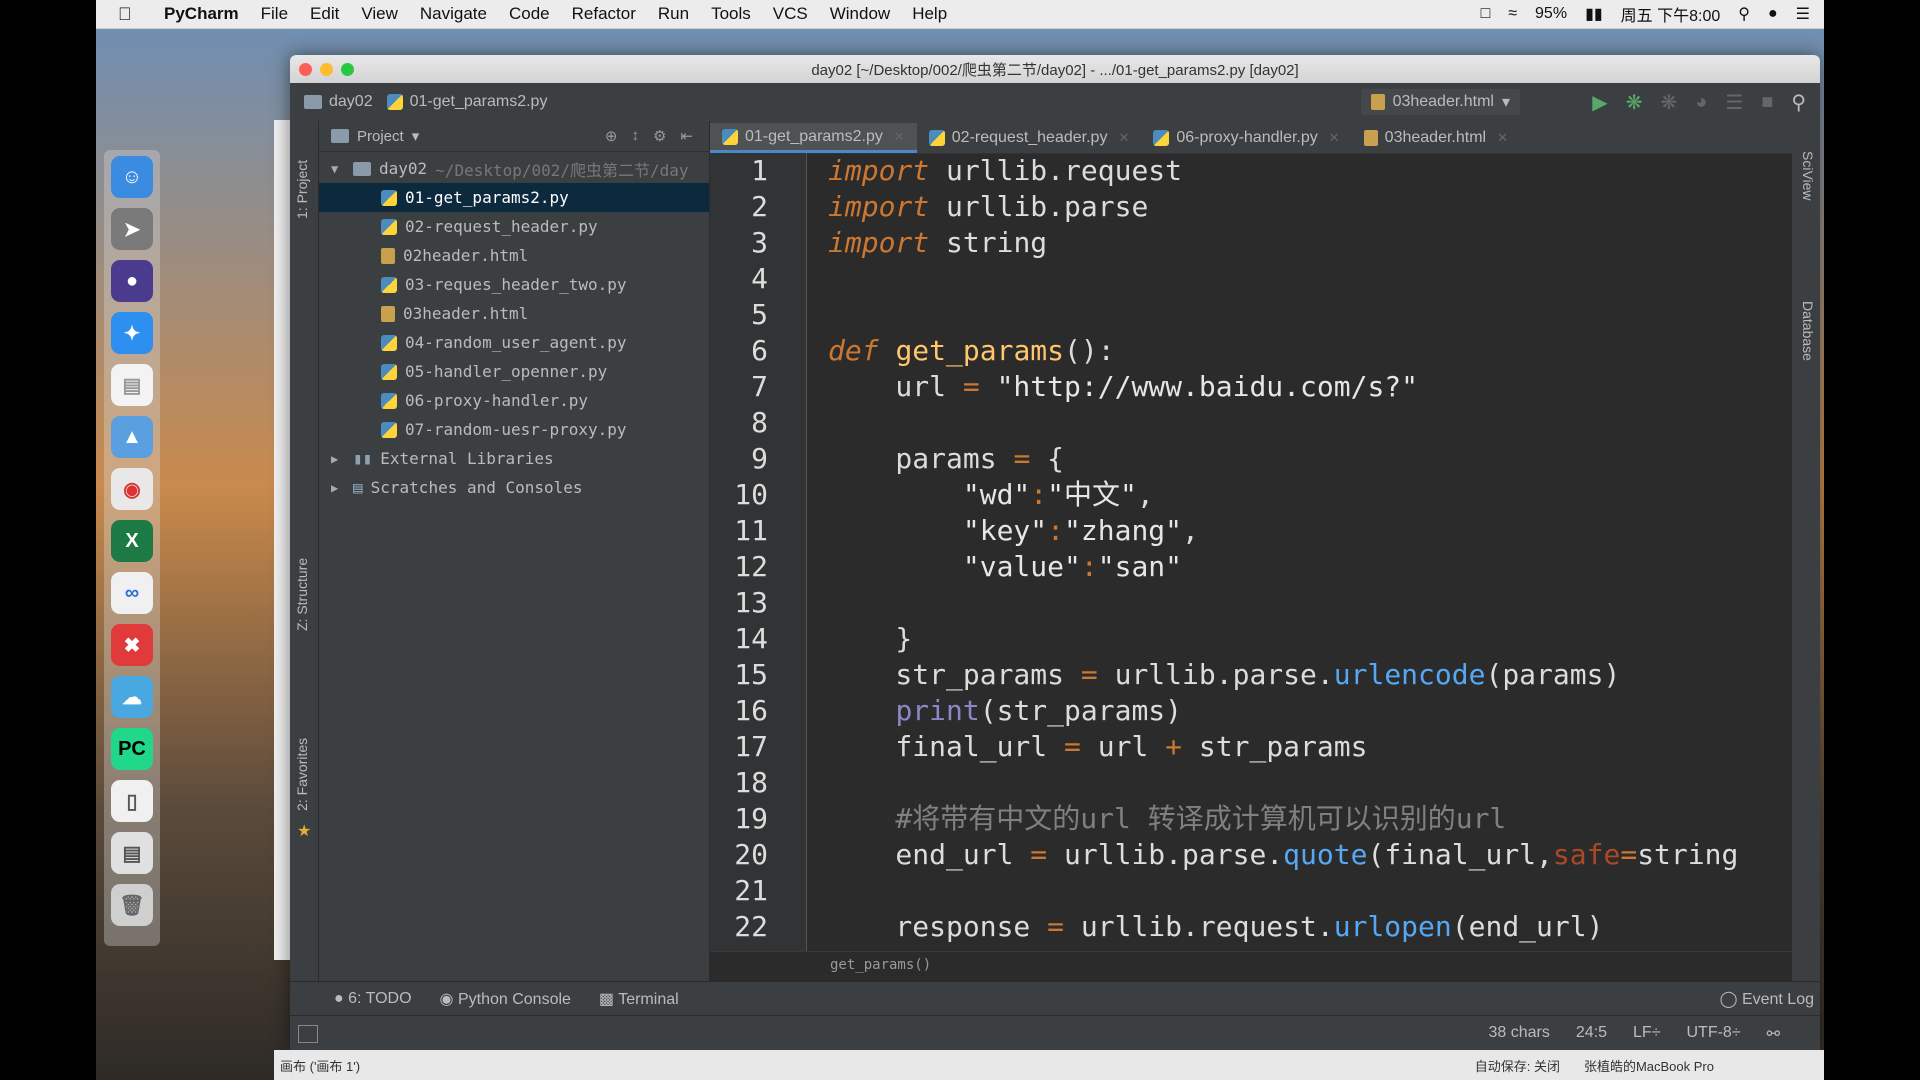 This screenshot has height=1080, width=1920. I want to click on python-console-button: ◉ Python Console, so click(505, 999).